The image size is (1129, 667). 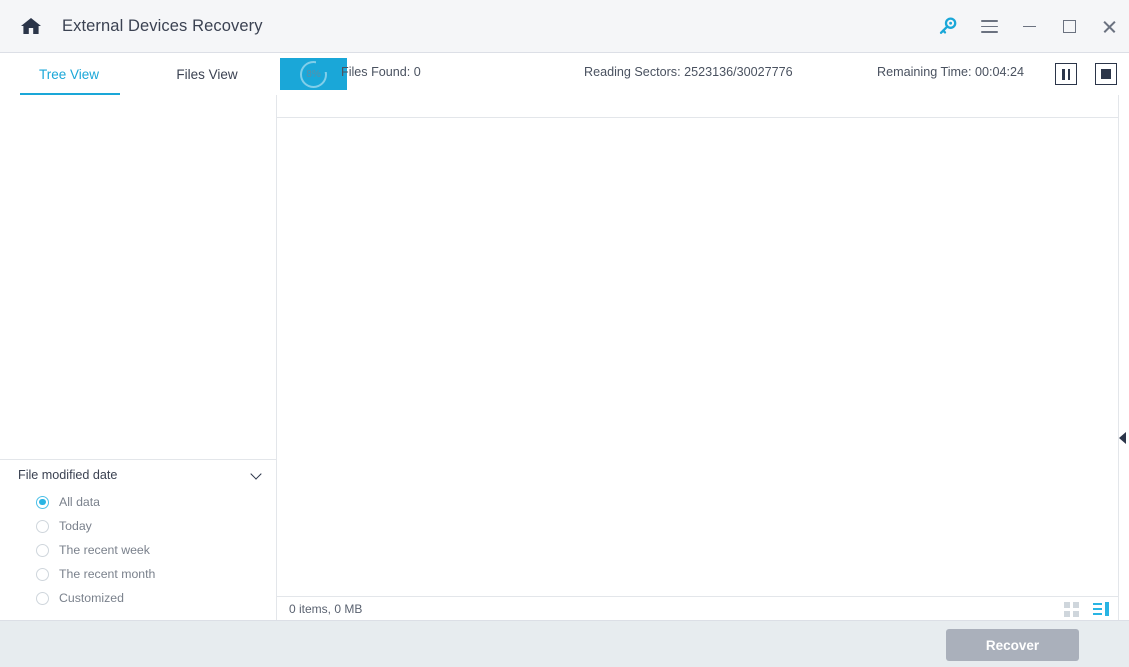 I want to click on filter-option-label: Customized, so click(x=91, y=598).